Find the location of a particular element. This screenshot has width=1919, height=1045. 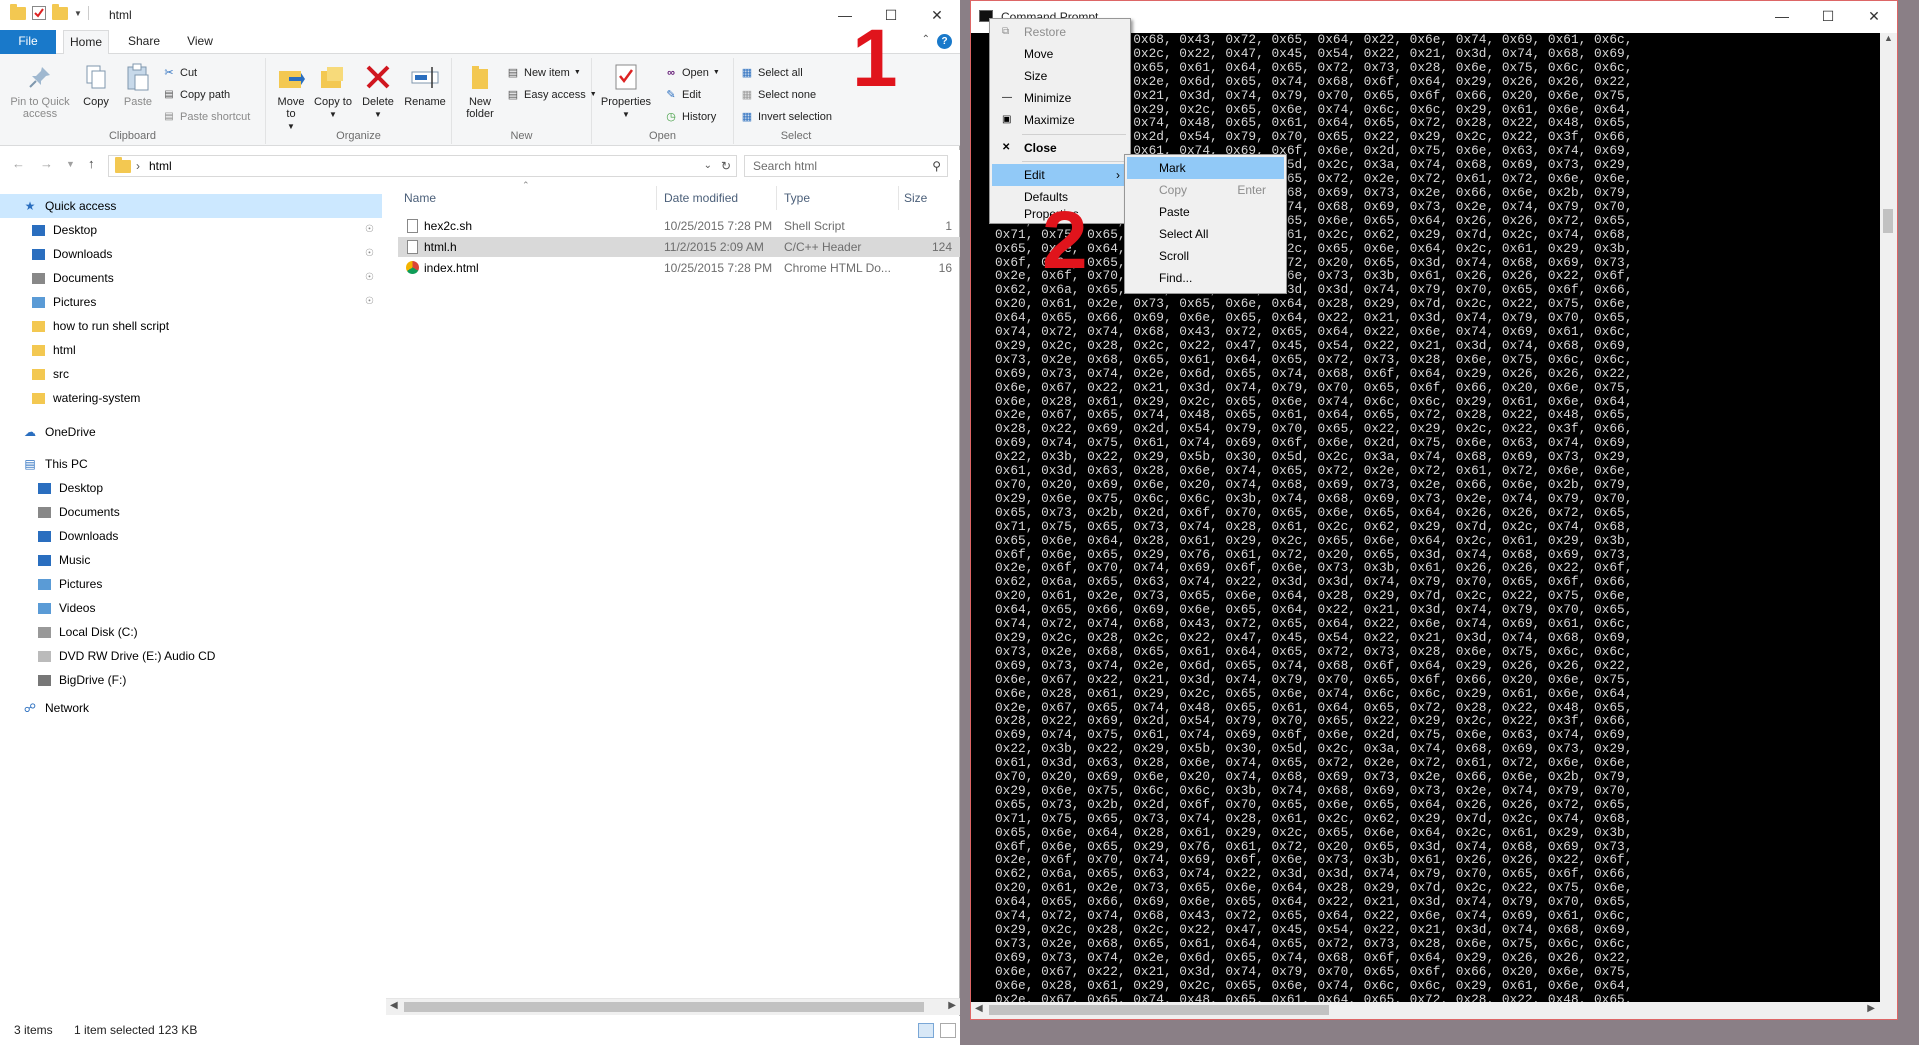

cmd-minimize-button: — is located at coordinates (1782, 16).